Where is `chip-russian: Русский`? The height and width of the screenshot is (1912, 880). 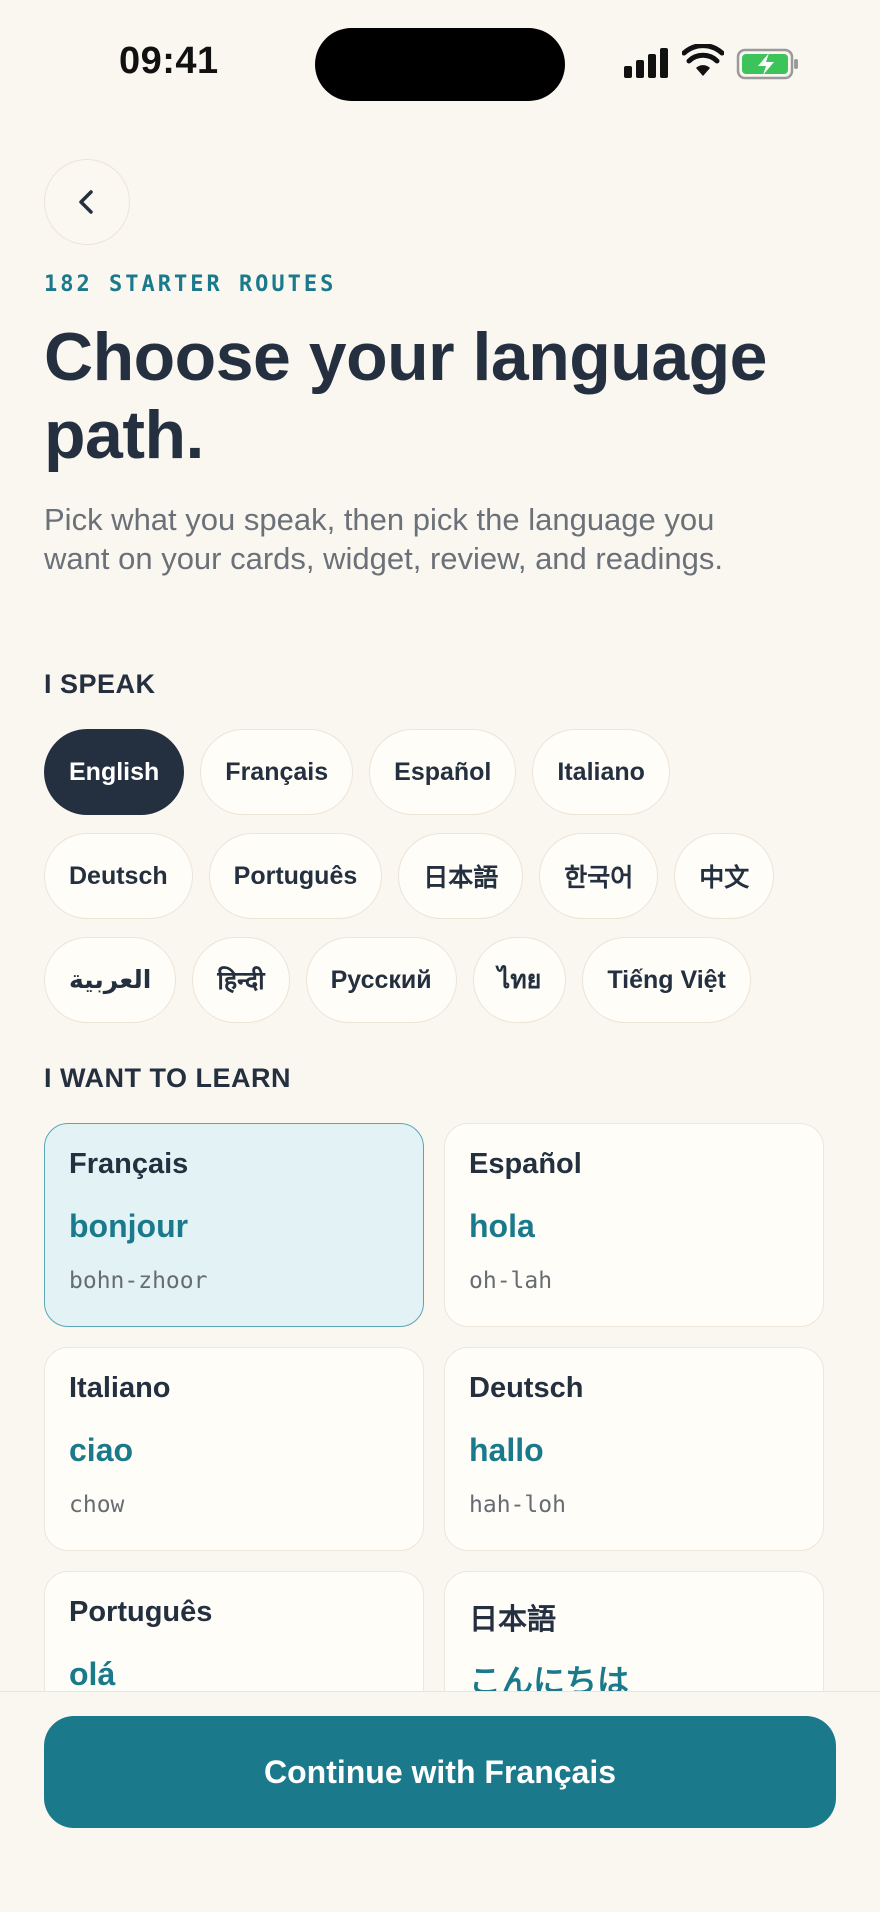 chip-russian: Русский is located at coordinates (381, 980).